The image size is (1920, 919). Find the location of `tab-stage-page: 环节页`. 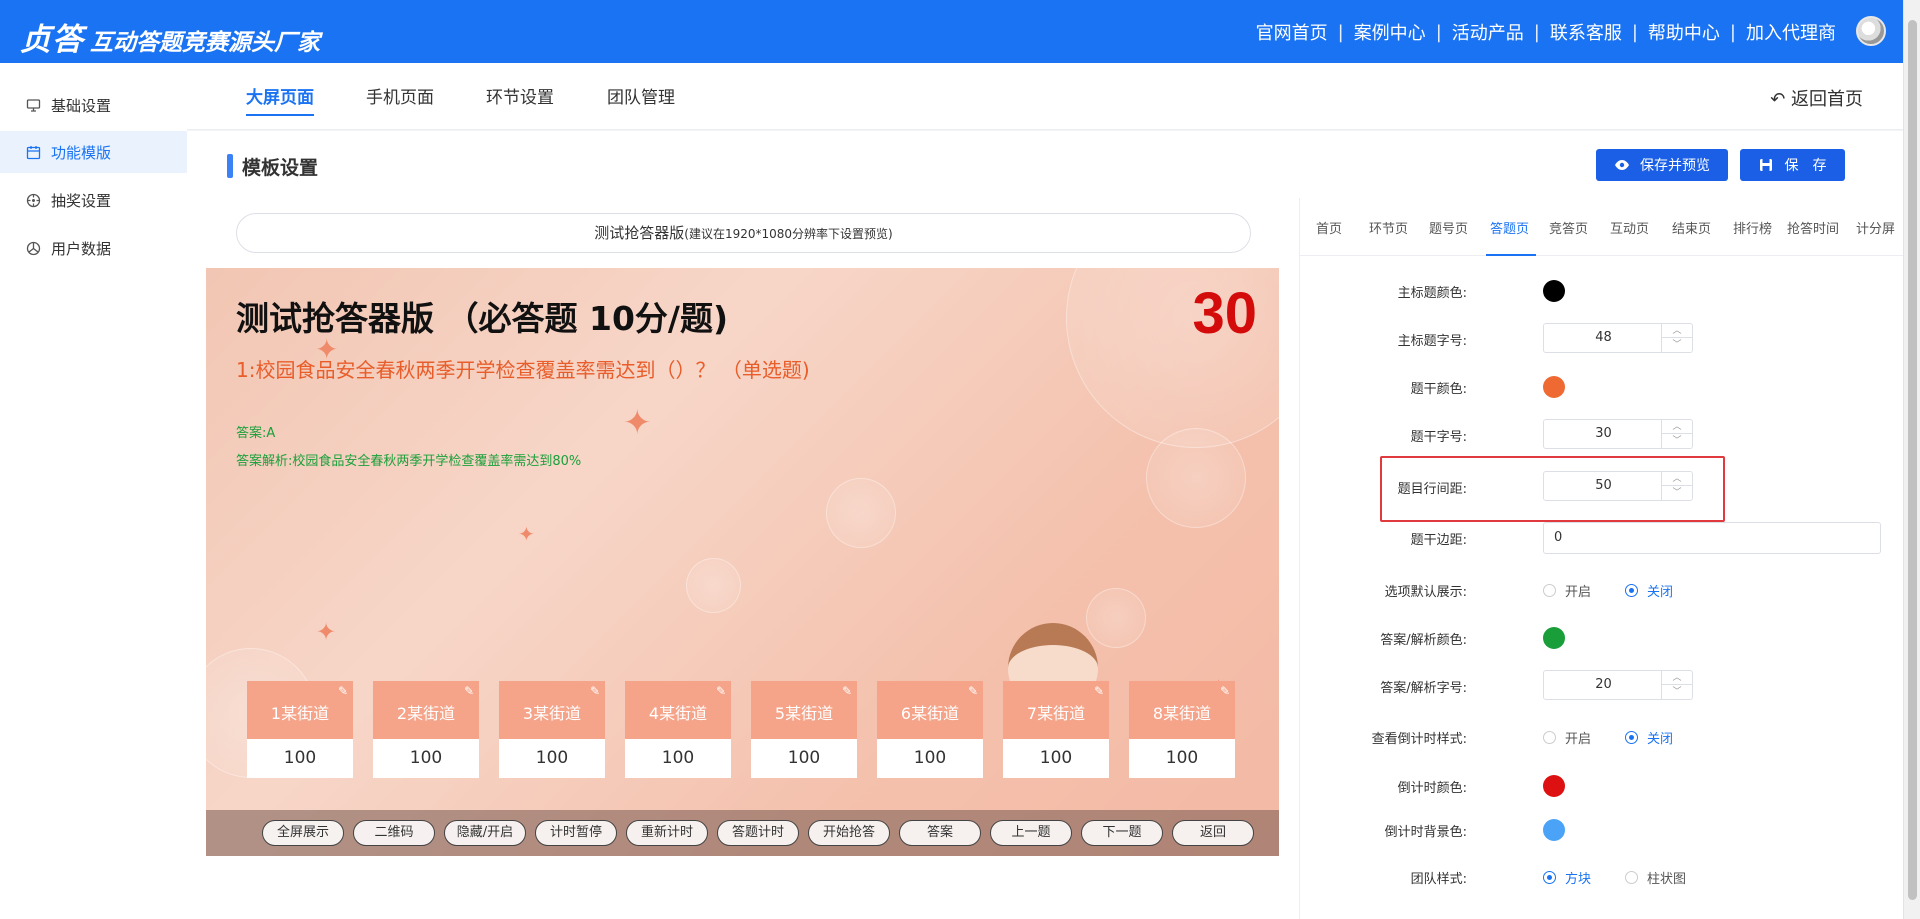

tab-stage-page: 环节页 is located at coordinates (1388, 227).